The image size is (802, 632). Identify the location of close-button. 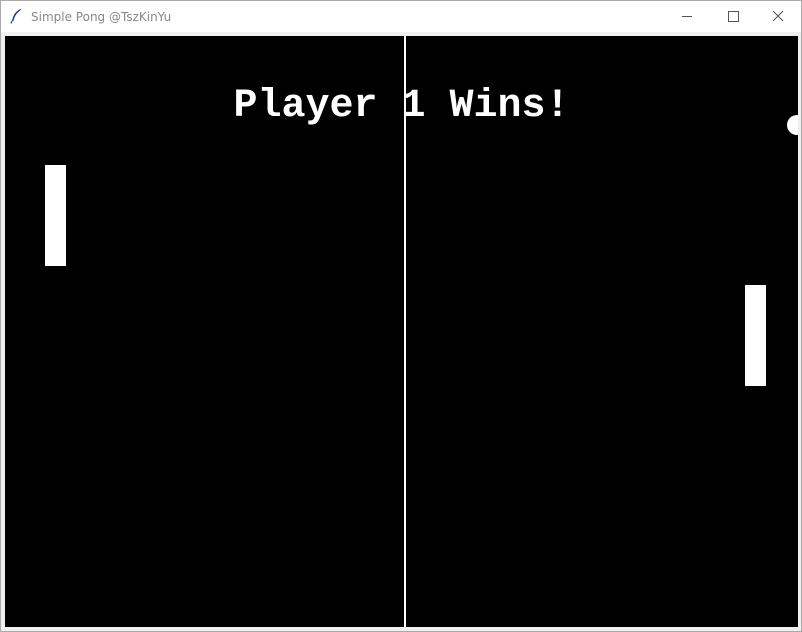
(778, 16).